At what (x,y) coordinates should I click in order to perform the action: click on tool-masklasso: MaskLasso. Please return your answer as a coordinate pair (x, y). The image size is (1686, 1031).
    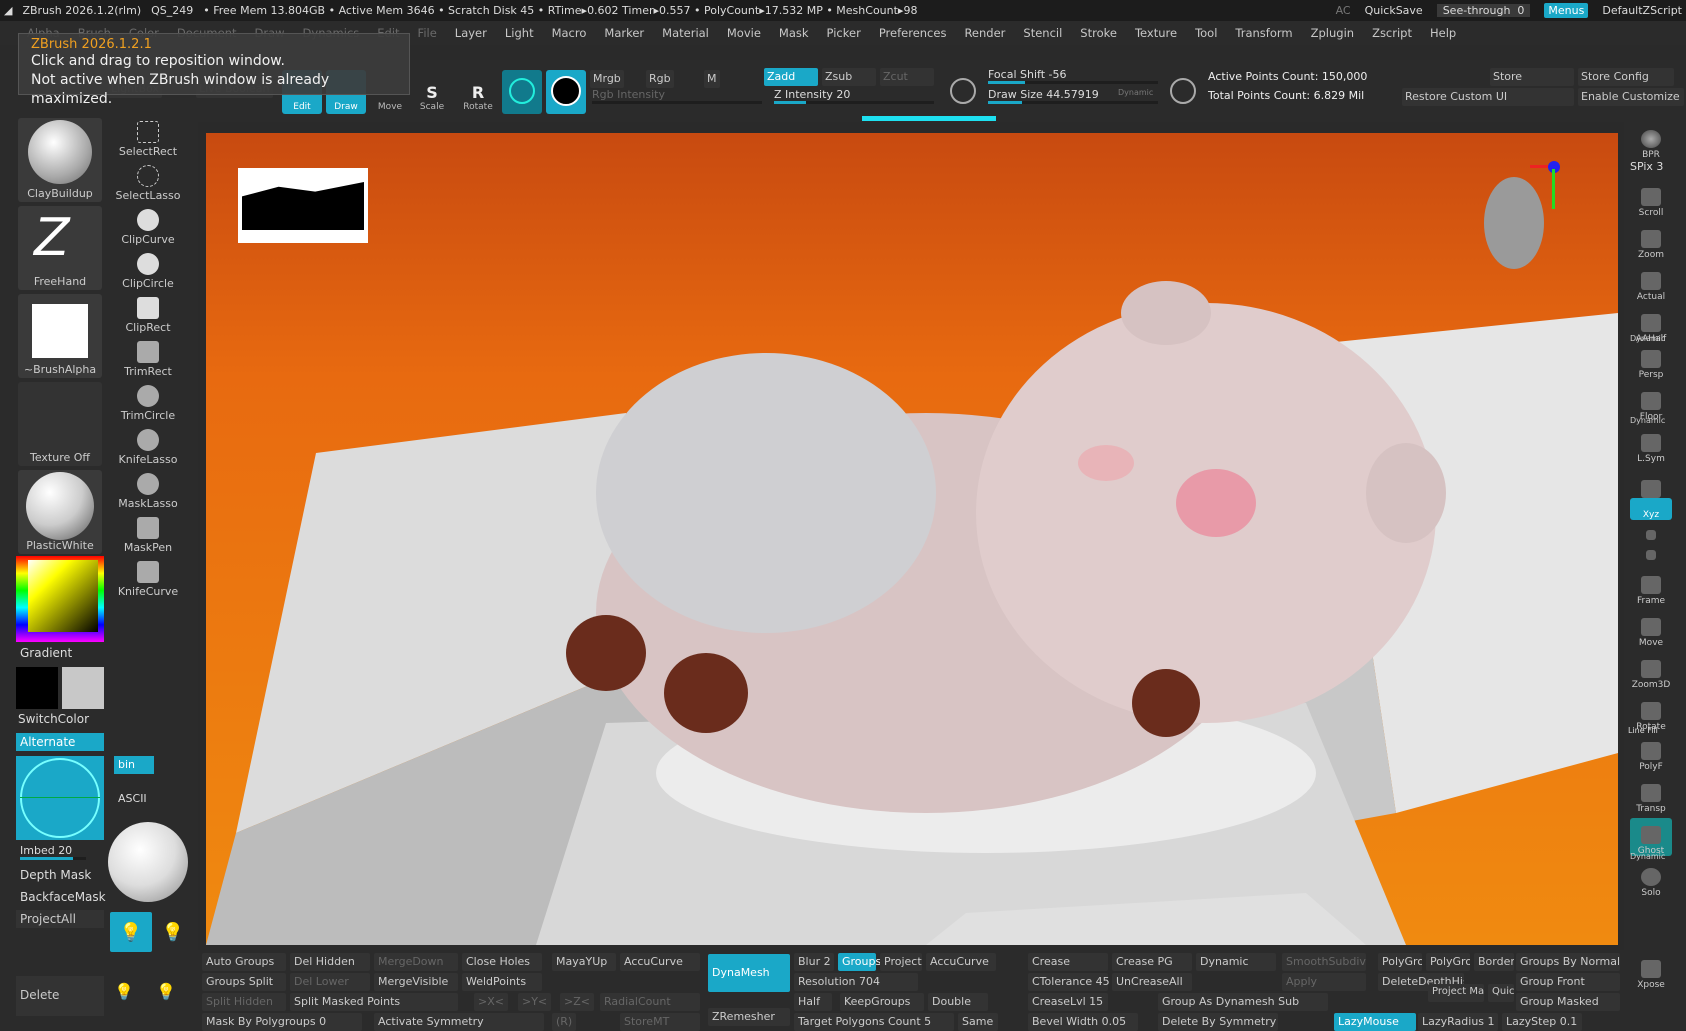
    Looking at the image, I should click on (148, 489).